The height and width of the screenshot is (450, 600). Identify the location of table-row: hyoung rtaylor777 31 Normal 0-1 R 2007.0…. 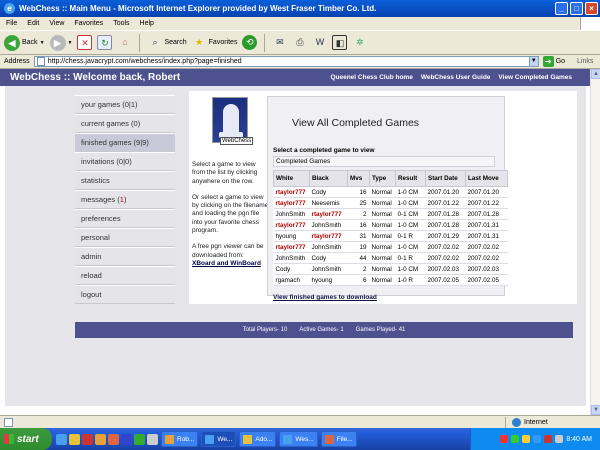
(390, 236).